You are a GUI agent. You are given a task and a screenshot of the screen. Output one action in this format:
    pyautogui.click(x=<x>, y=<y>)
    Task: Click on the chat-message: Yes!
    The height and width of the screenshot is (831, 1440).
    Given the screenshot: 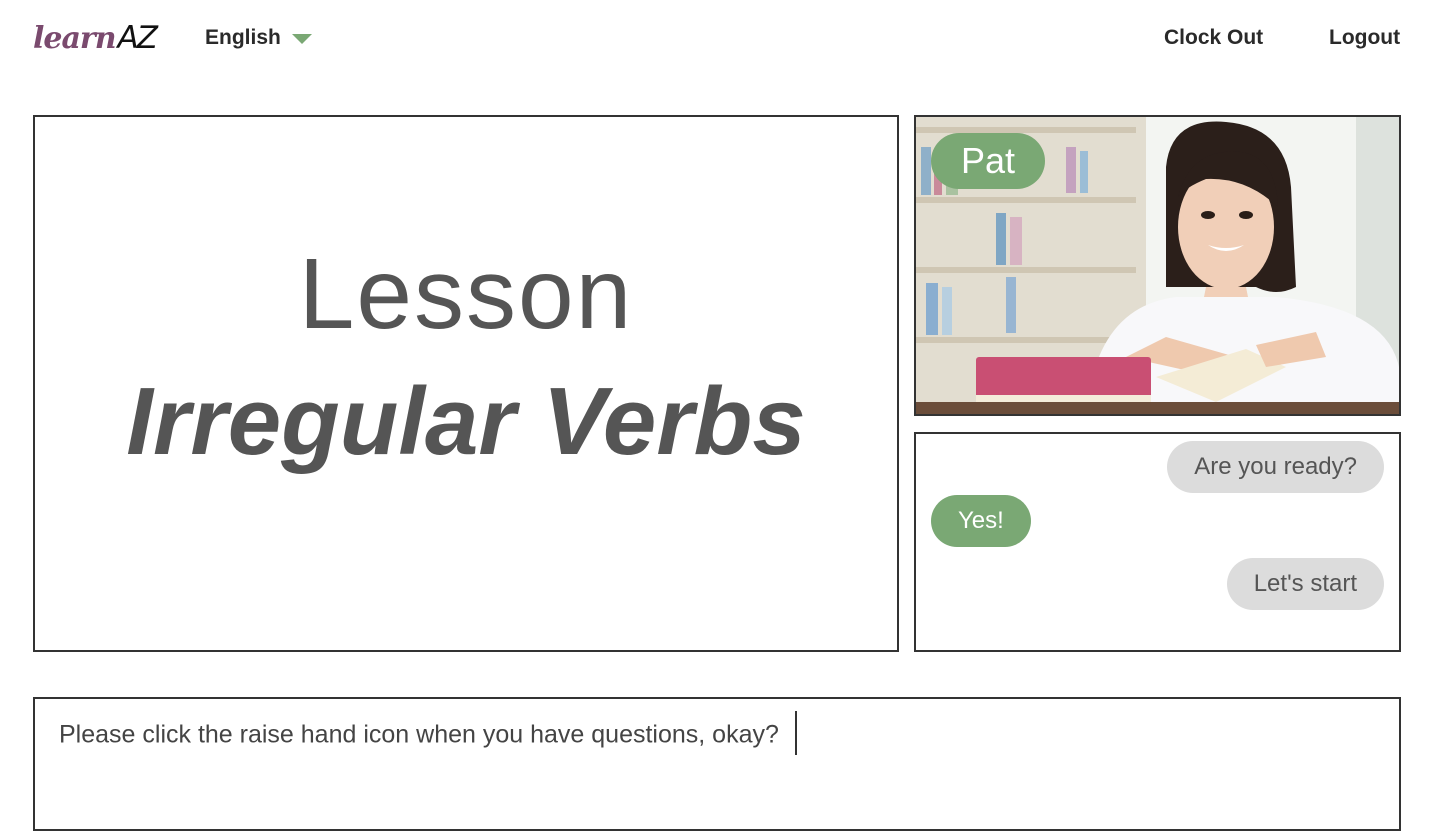 What is the action you would take?
    pyautogui.click(x=981, y=521)
    